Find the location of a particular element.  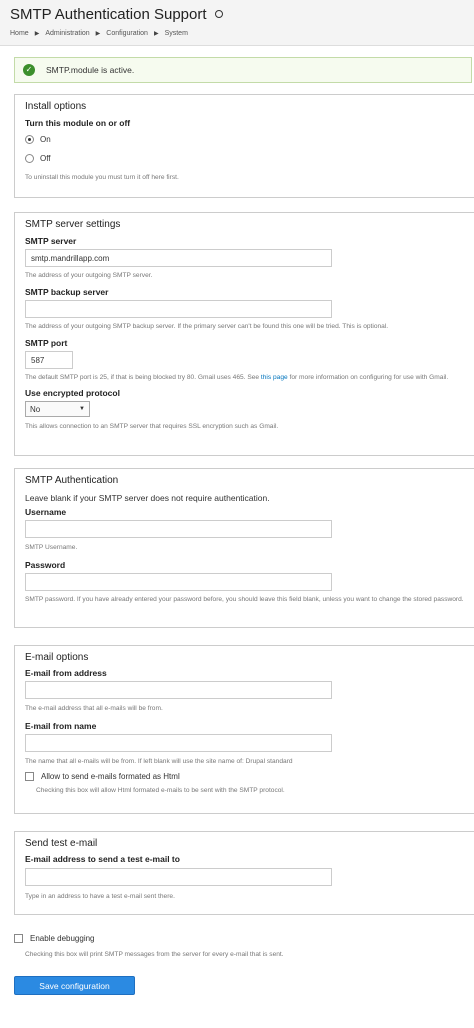

radio-off: Off is located at coordinates (244, 158).